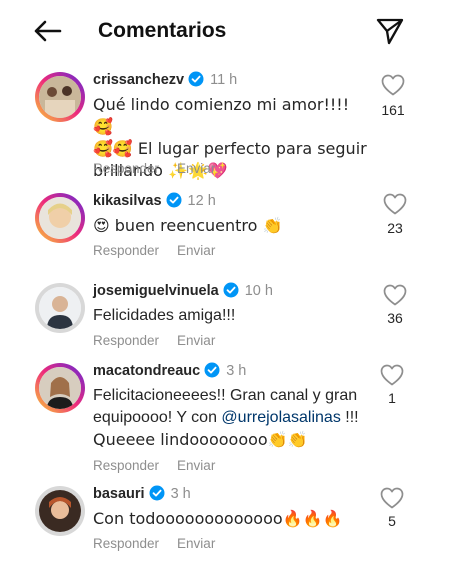  I want to click on comment-username: macatondreauc, so click(146, 371).